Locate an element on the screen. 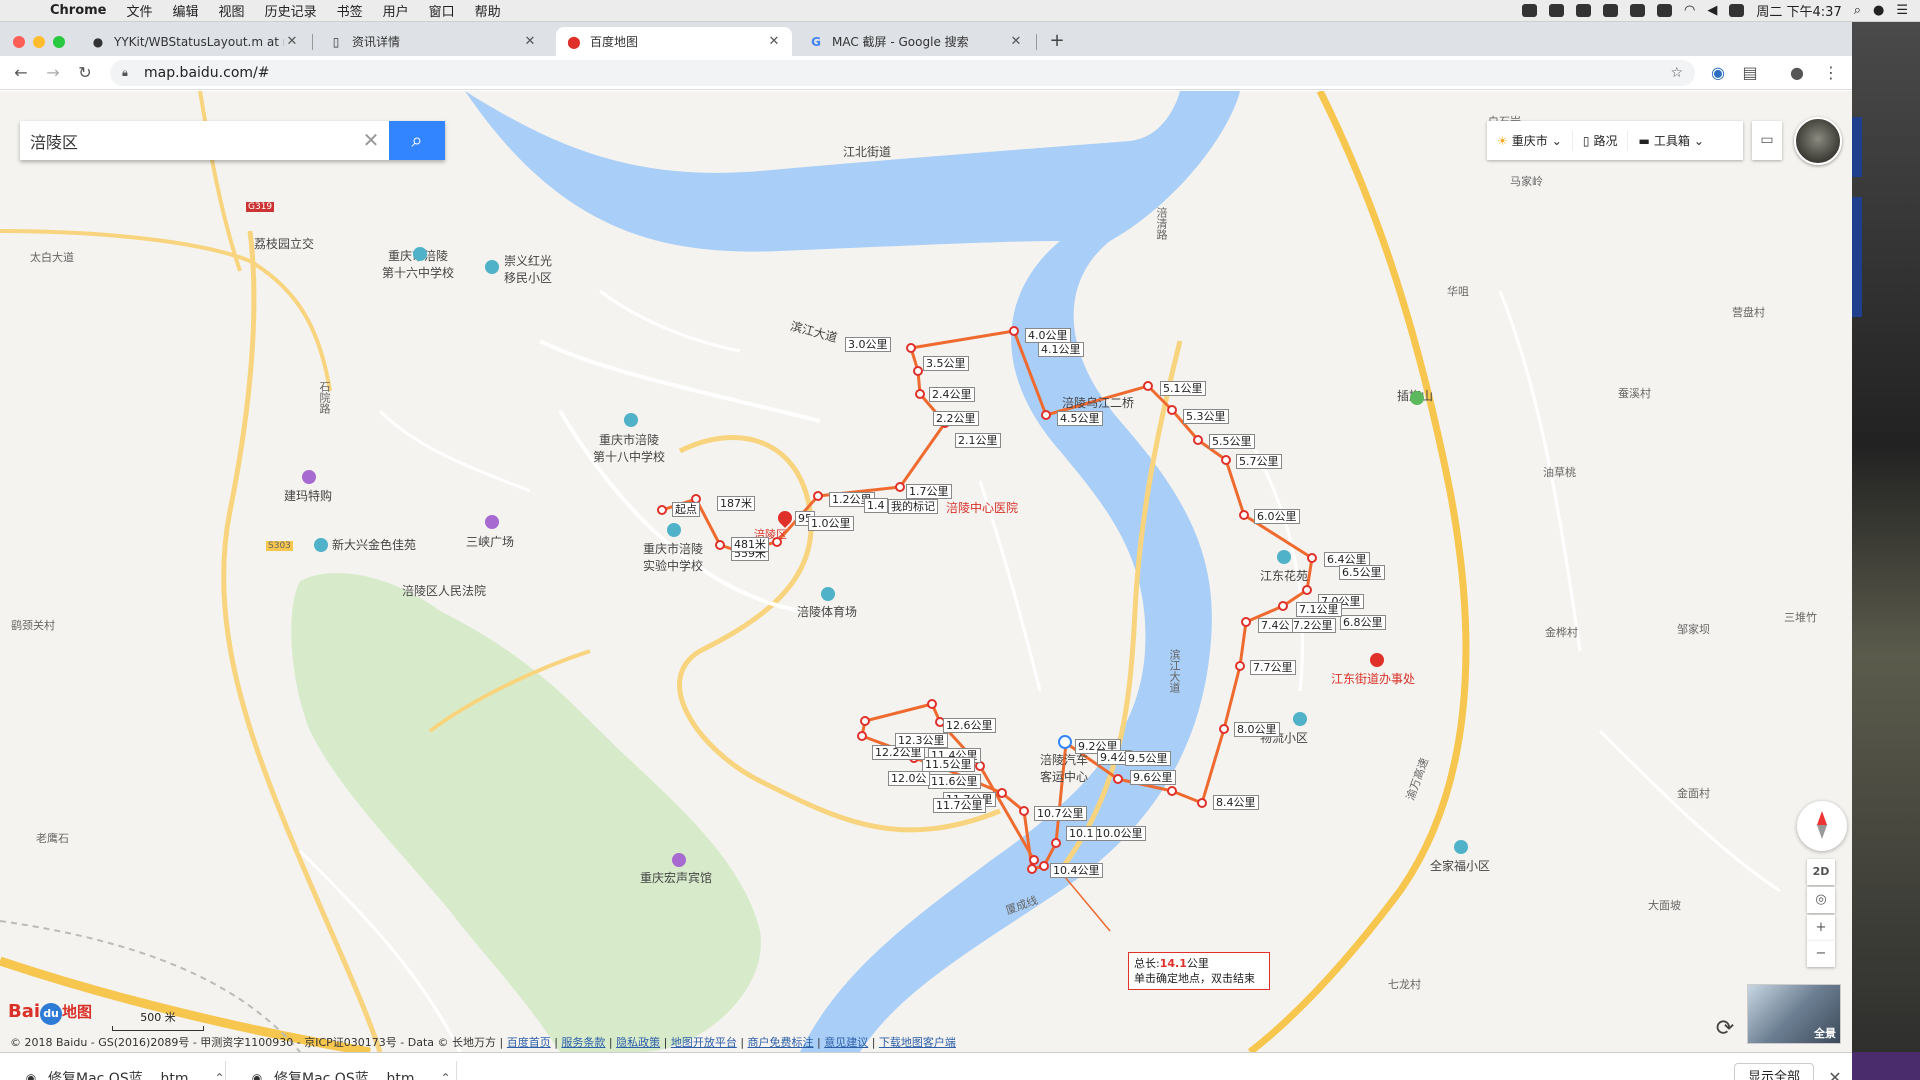 This screenshot has height=1080, width=1920. link-download-client: 下载地图客户端 is located at coordinates (917, 1042).